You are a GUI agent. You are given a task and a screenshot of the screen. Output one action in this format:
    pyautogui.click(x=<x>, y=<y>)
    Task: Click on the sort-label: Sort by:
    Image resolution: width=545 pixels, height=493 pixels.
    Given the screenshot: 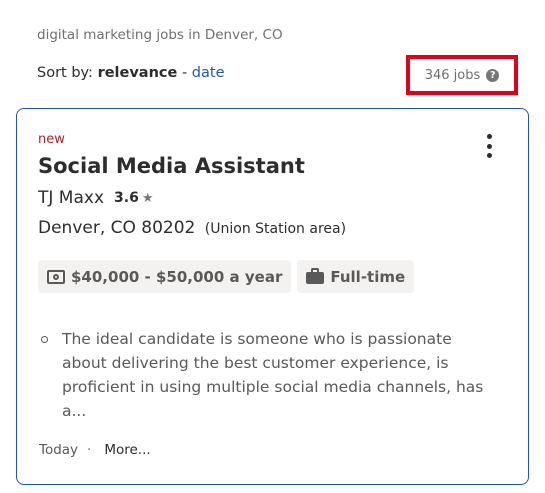 What is the action you would take?
    pyautogui.click(x=65, y=73)
    